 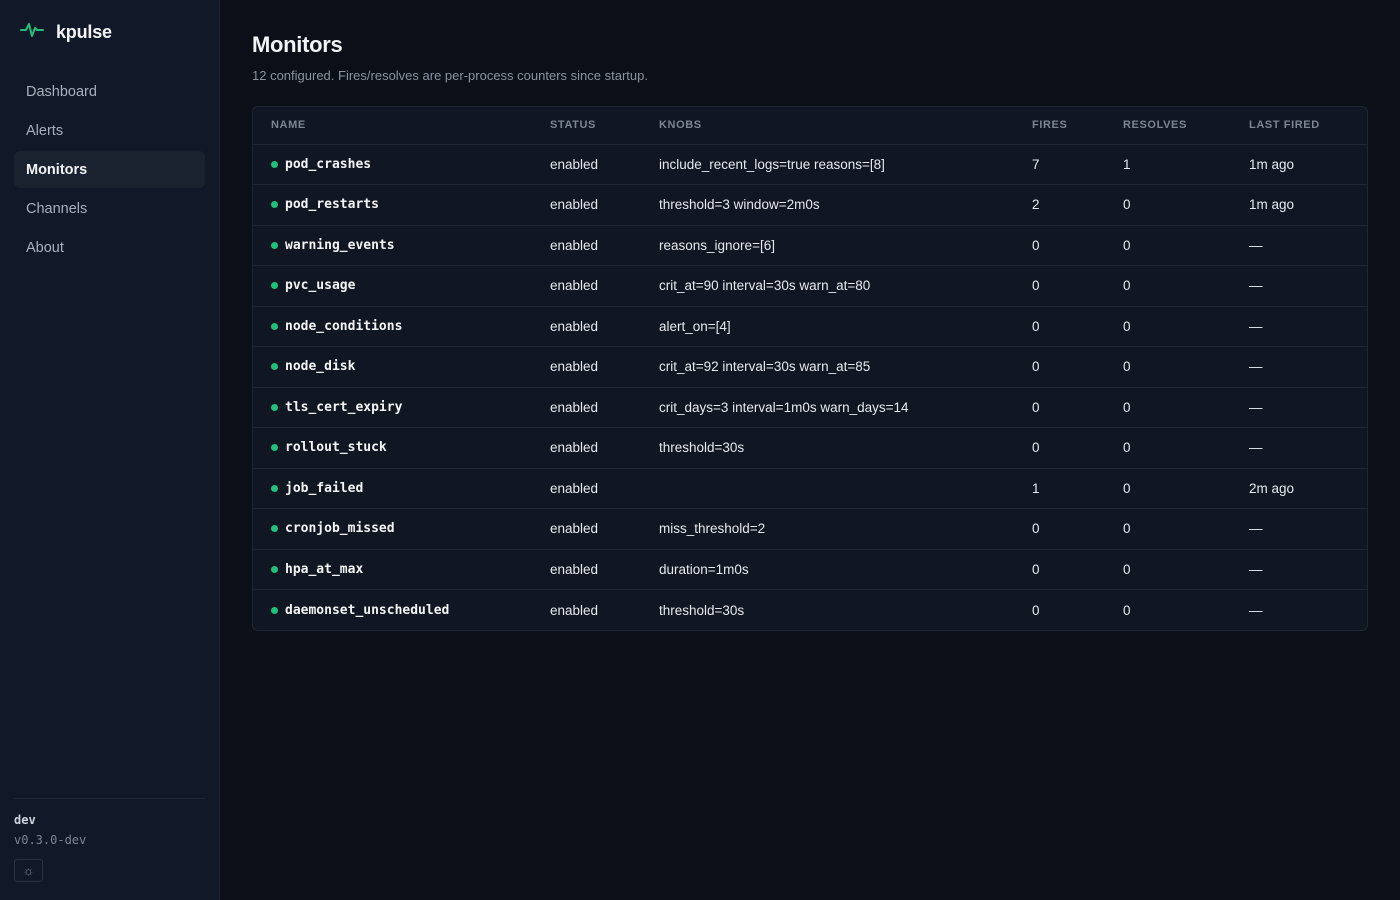 I want to click on monitor-name: warning_events, so click(x=401, y=245).